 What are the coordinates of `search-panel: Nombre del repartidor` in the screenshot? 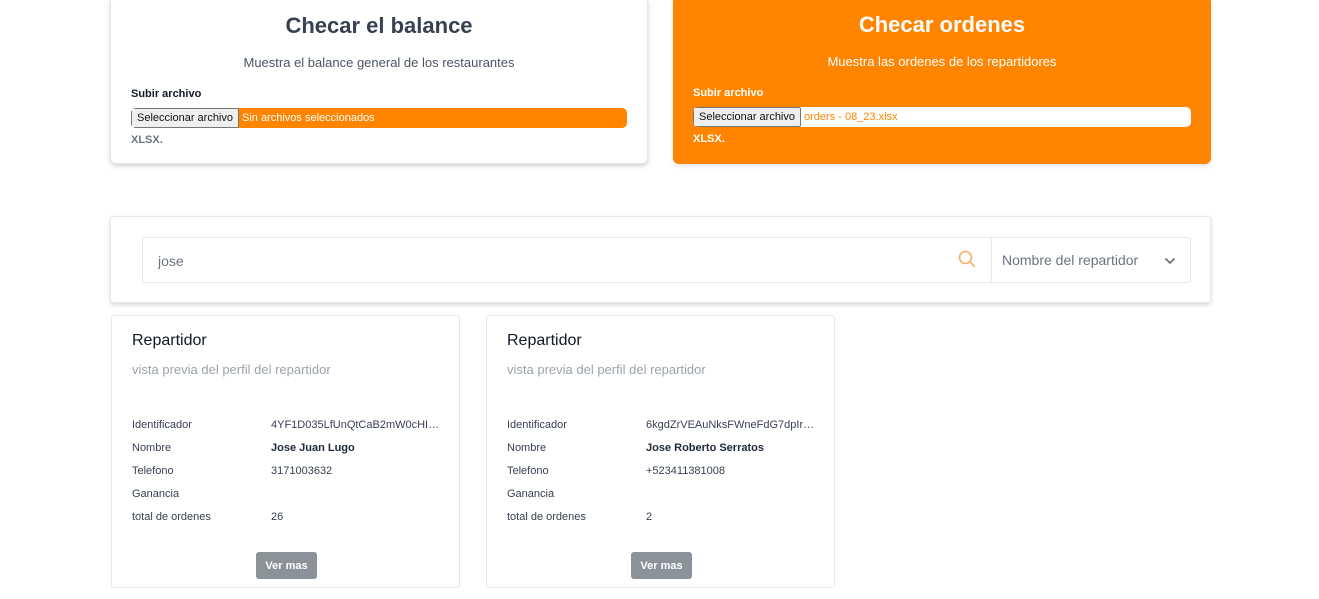 It's located at (660, 259).